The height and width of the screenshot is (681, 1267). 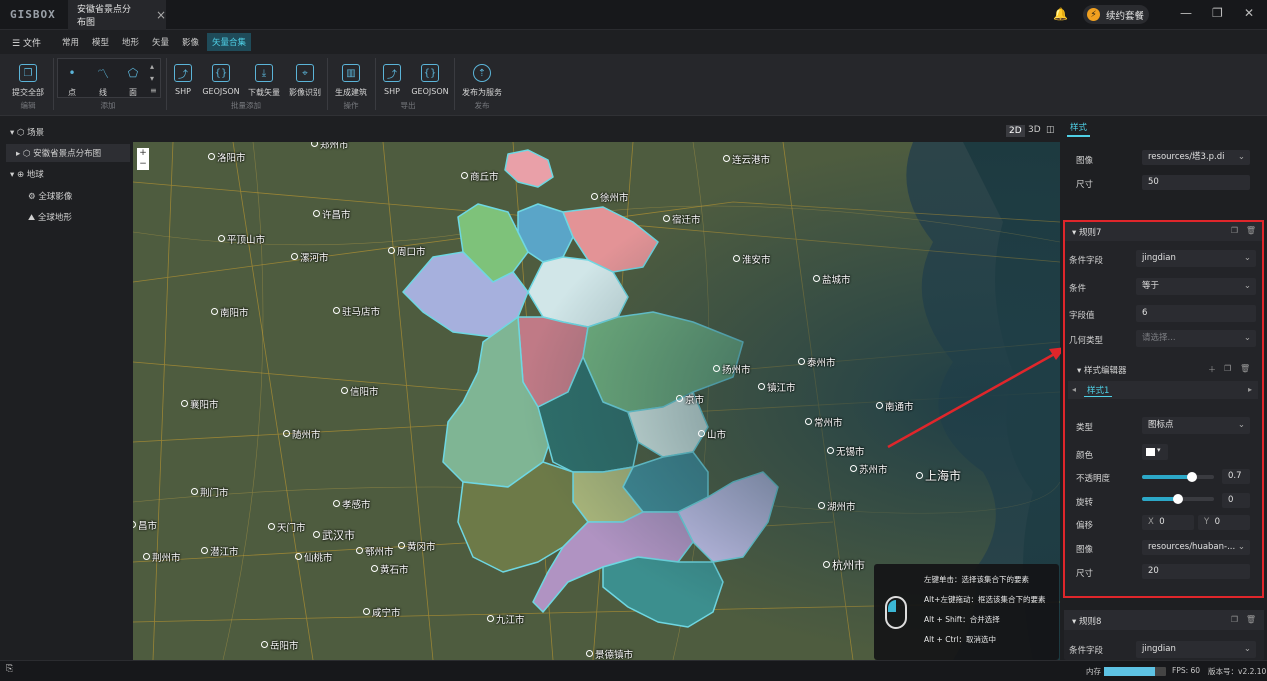 What do you see at coordinates (430, 73) in the screenshot?
I see `export-geojson-icon: {}` at bounding box center [430, 73].